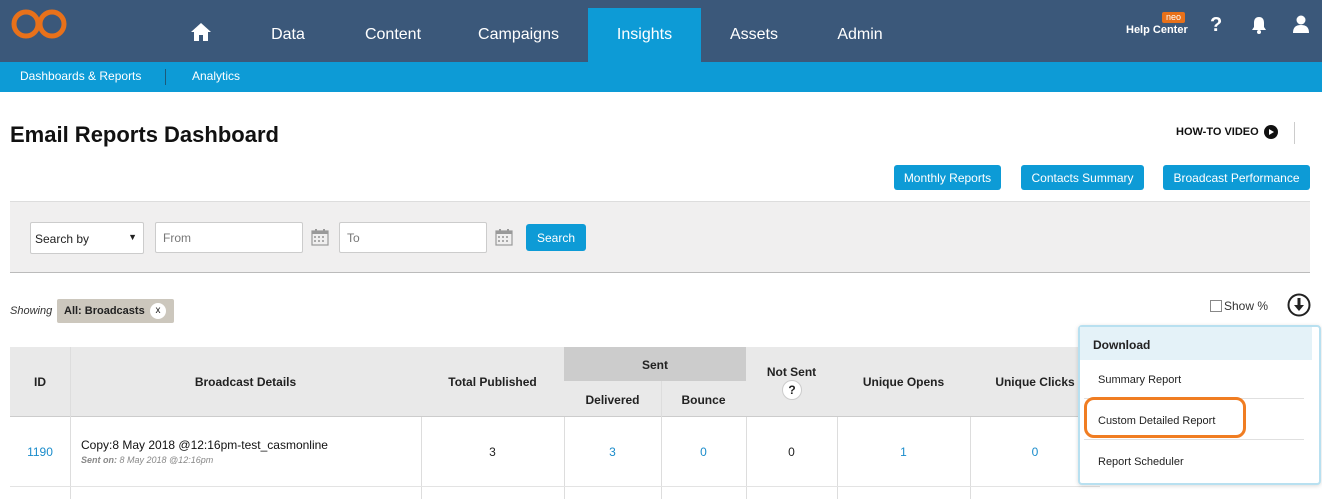 Image resolution: width=1322 pixels, height=499 pixels. What do you see at coordinates (1301, 24) in the screenshot?
I see `user-icon` at bounding box center [1301, 24].